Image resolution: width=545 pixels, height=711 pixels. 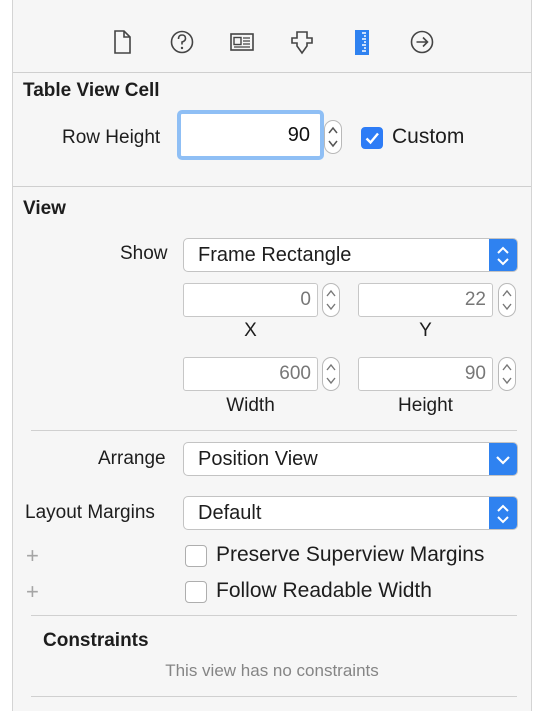 What do you see at coordinates (250, 330) in the screenshot?
I see `x-label: X` at bounding box center [250, 330].